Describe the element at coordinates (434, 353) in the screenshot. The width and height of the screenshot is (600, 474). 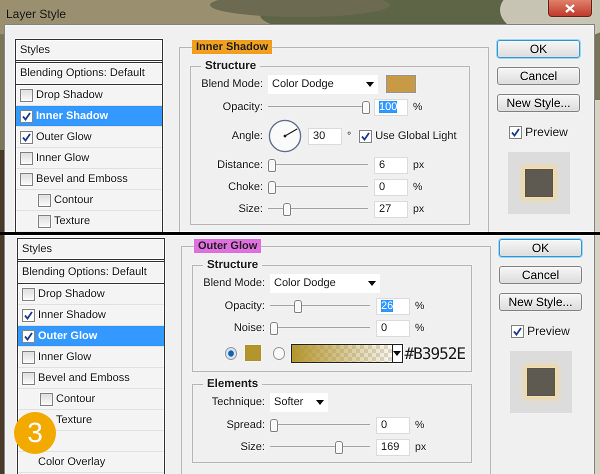
I see `hex-code: #B3952E` at that location.